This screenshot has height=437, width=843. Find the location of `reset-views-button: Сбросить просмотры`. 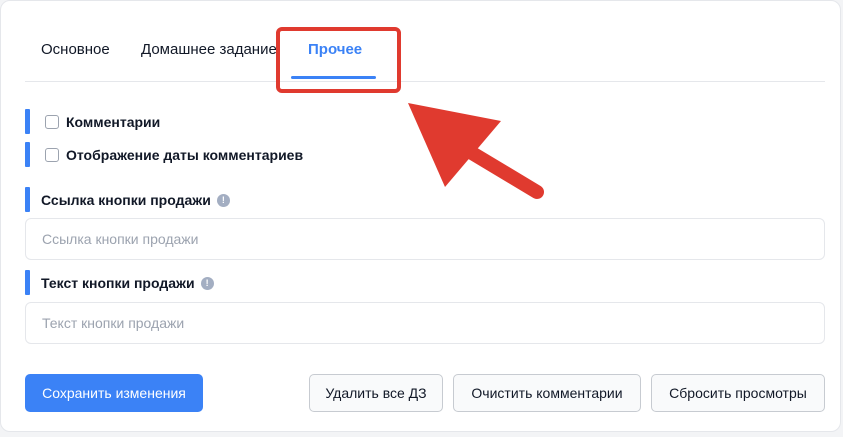

reset-views-button: Сбросить просмотры is located at coordinates (738, 393).